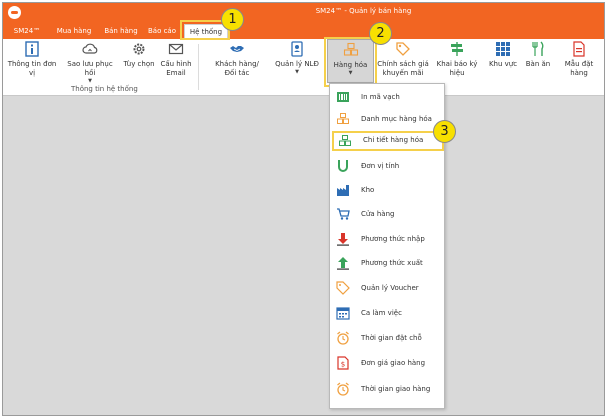 This screenshot has height=418, width=607. What do you see at coordinates (444, 131) in the screenshot?
I see `step-badge-3: 3` at bounding box center [444, 131].